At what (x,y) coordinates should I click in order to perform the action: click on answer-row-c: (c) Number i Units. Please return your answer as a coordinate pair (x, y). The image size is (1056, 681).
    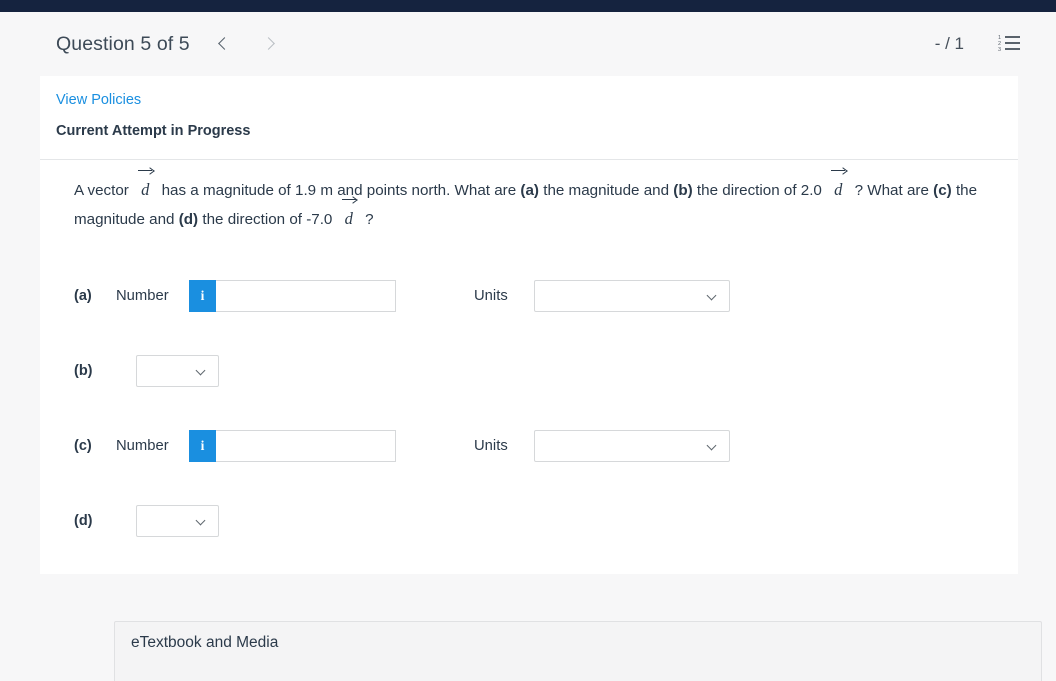
    Looking at the image, I should click on (546, 445).